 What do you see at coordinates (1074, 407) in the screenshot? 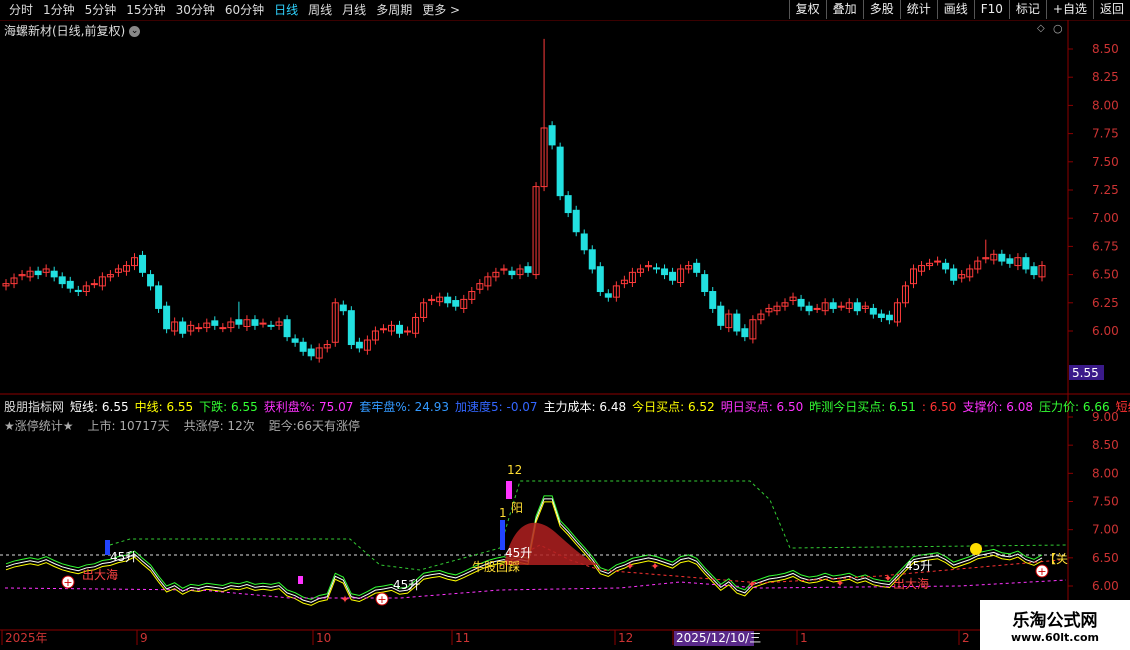
I see `indicator-value-13: 压力价: 6.66` at bounding box center [1074, 407].